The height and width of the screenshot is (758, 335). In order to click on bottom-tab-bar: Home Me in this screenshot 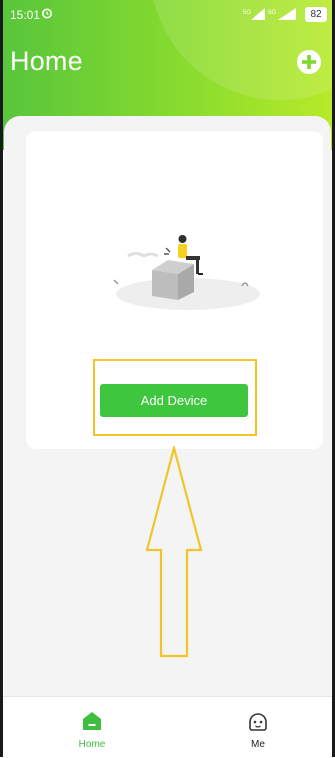, I will do `click(167, 727)`.